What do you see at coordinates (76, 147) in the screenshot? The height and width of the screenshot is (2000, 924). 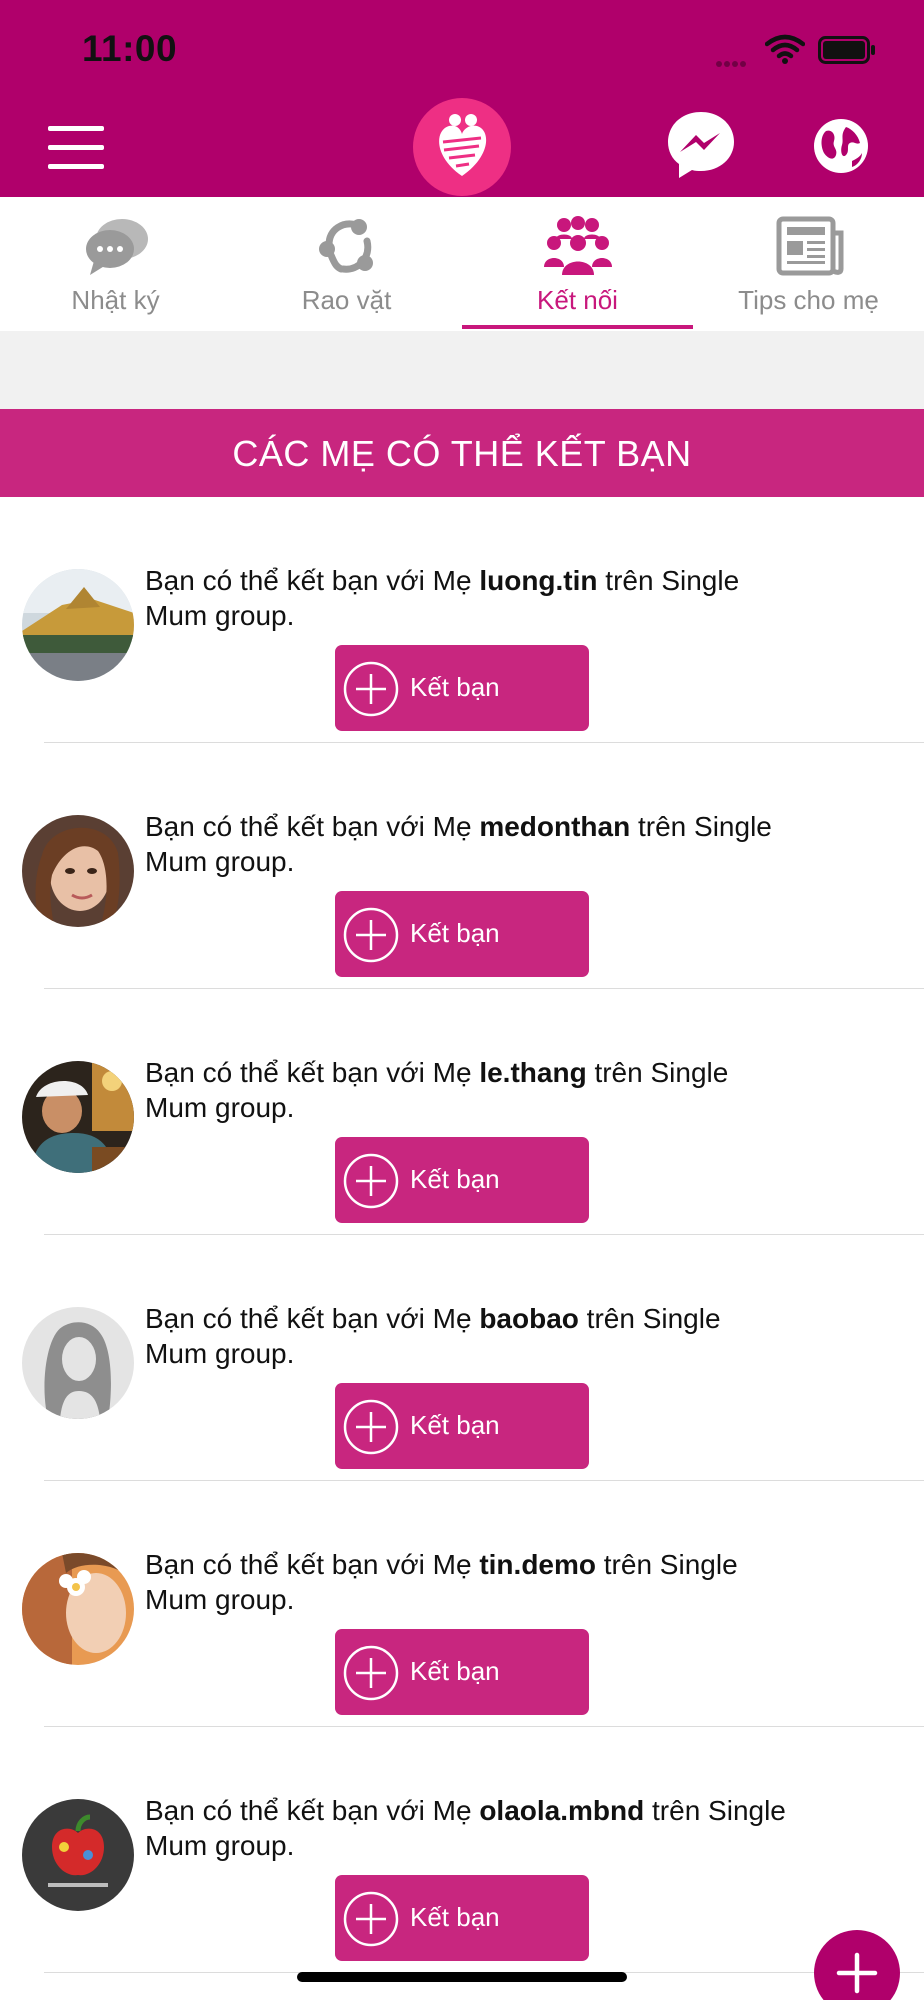 I see `menu-button` at bounding box center [76, 147].